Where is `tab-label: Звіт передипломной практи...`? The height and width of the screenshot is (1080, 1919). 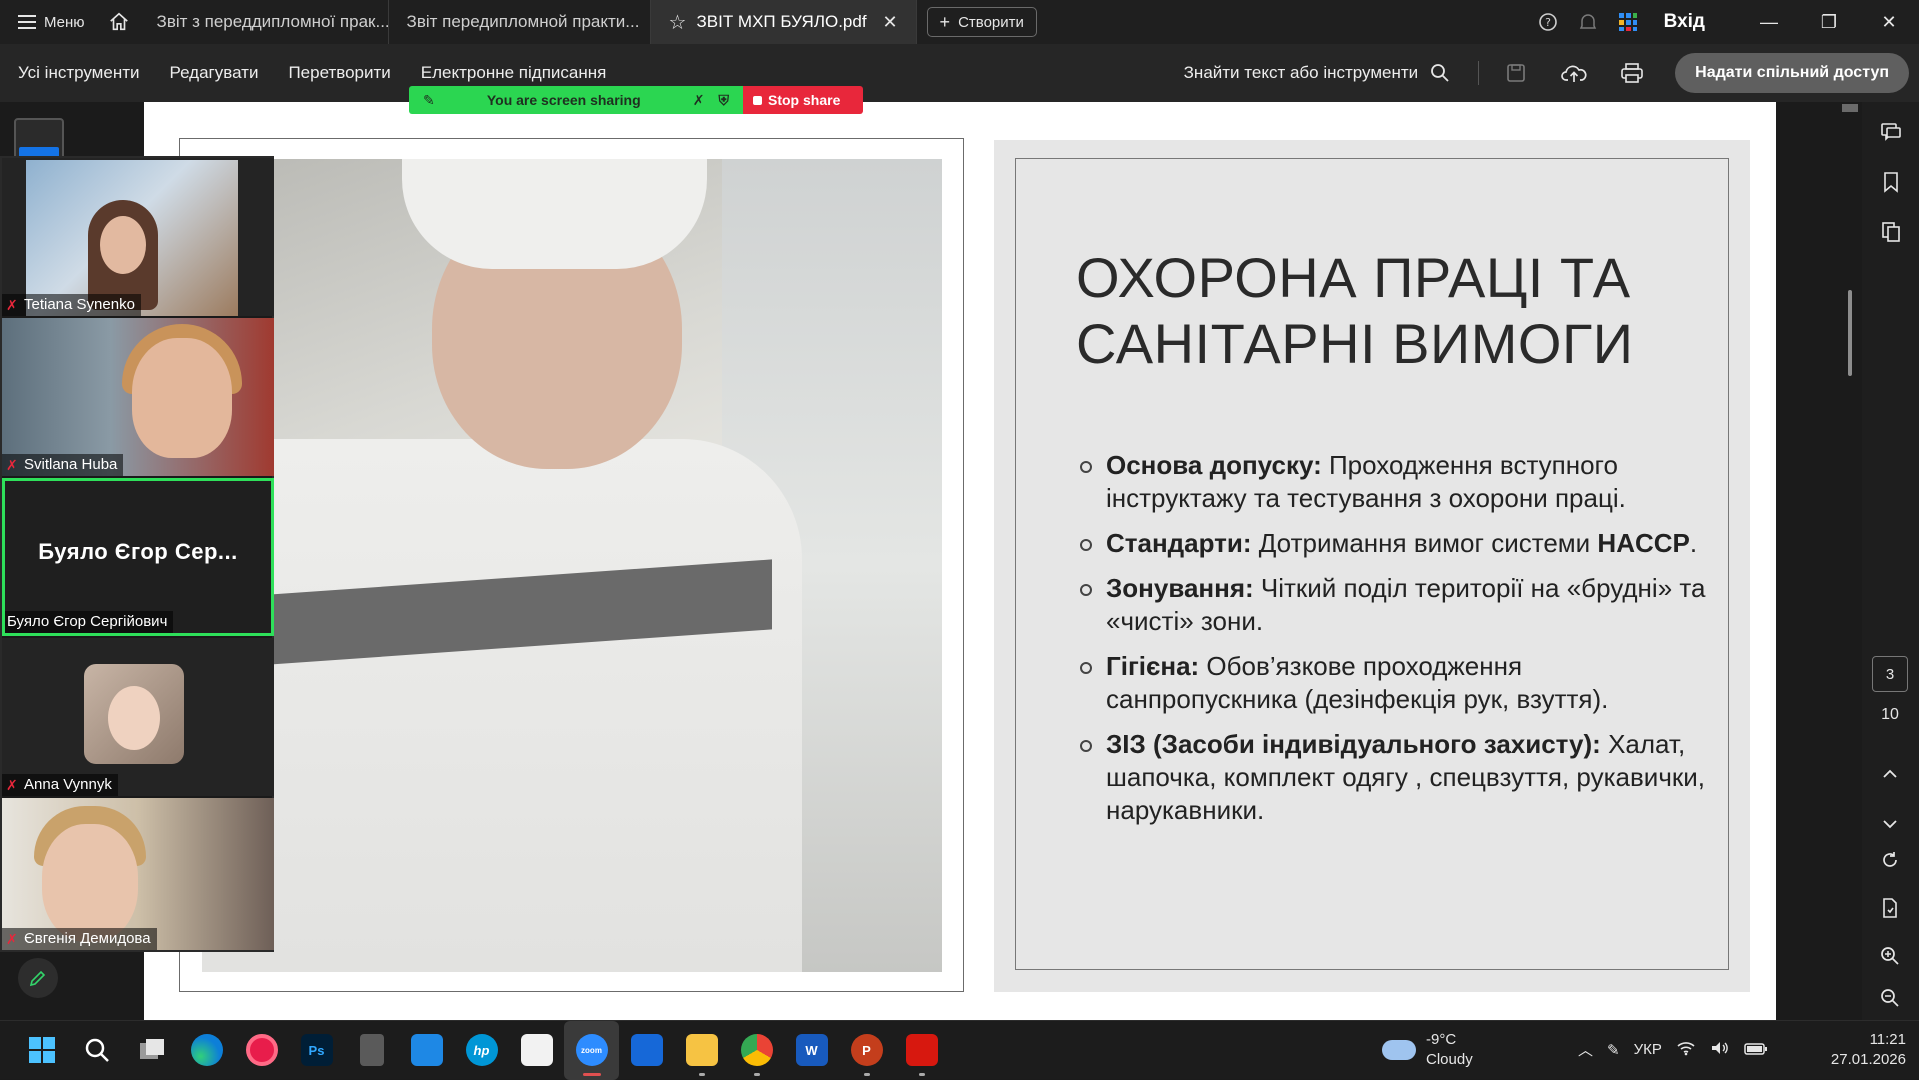
tab-label: Звіт передипломной практи... is located at coordinates (523, 21).